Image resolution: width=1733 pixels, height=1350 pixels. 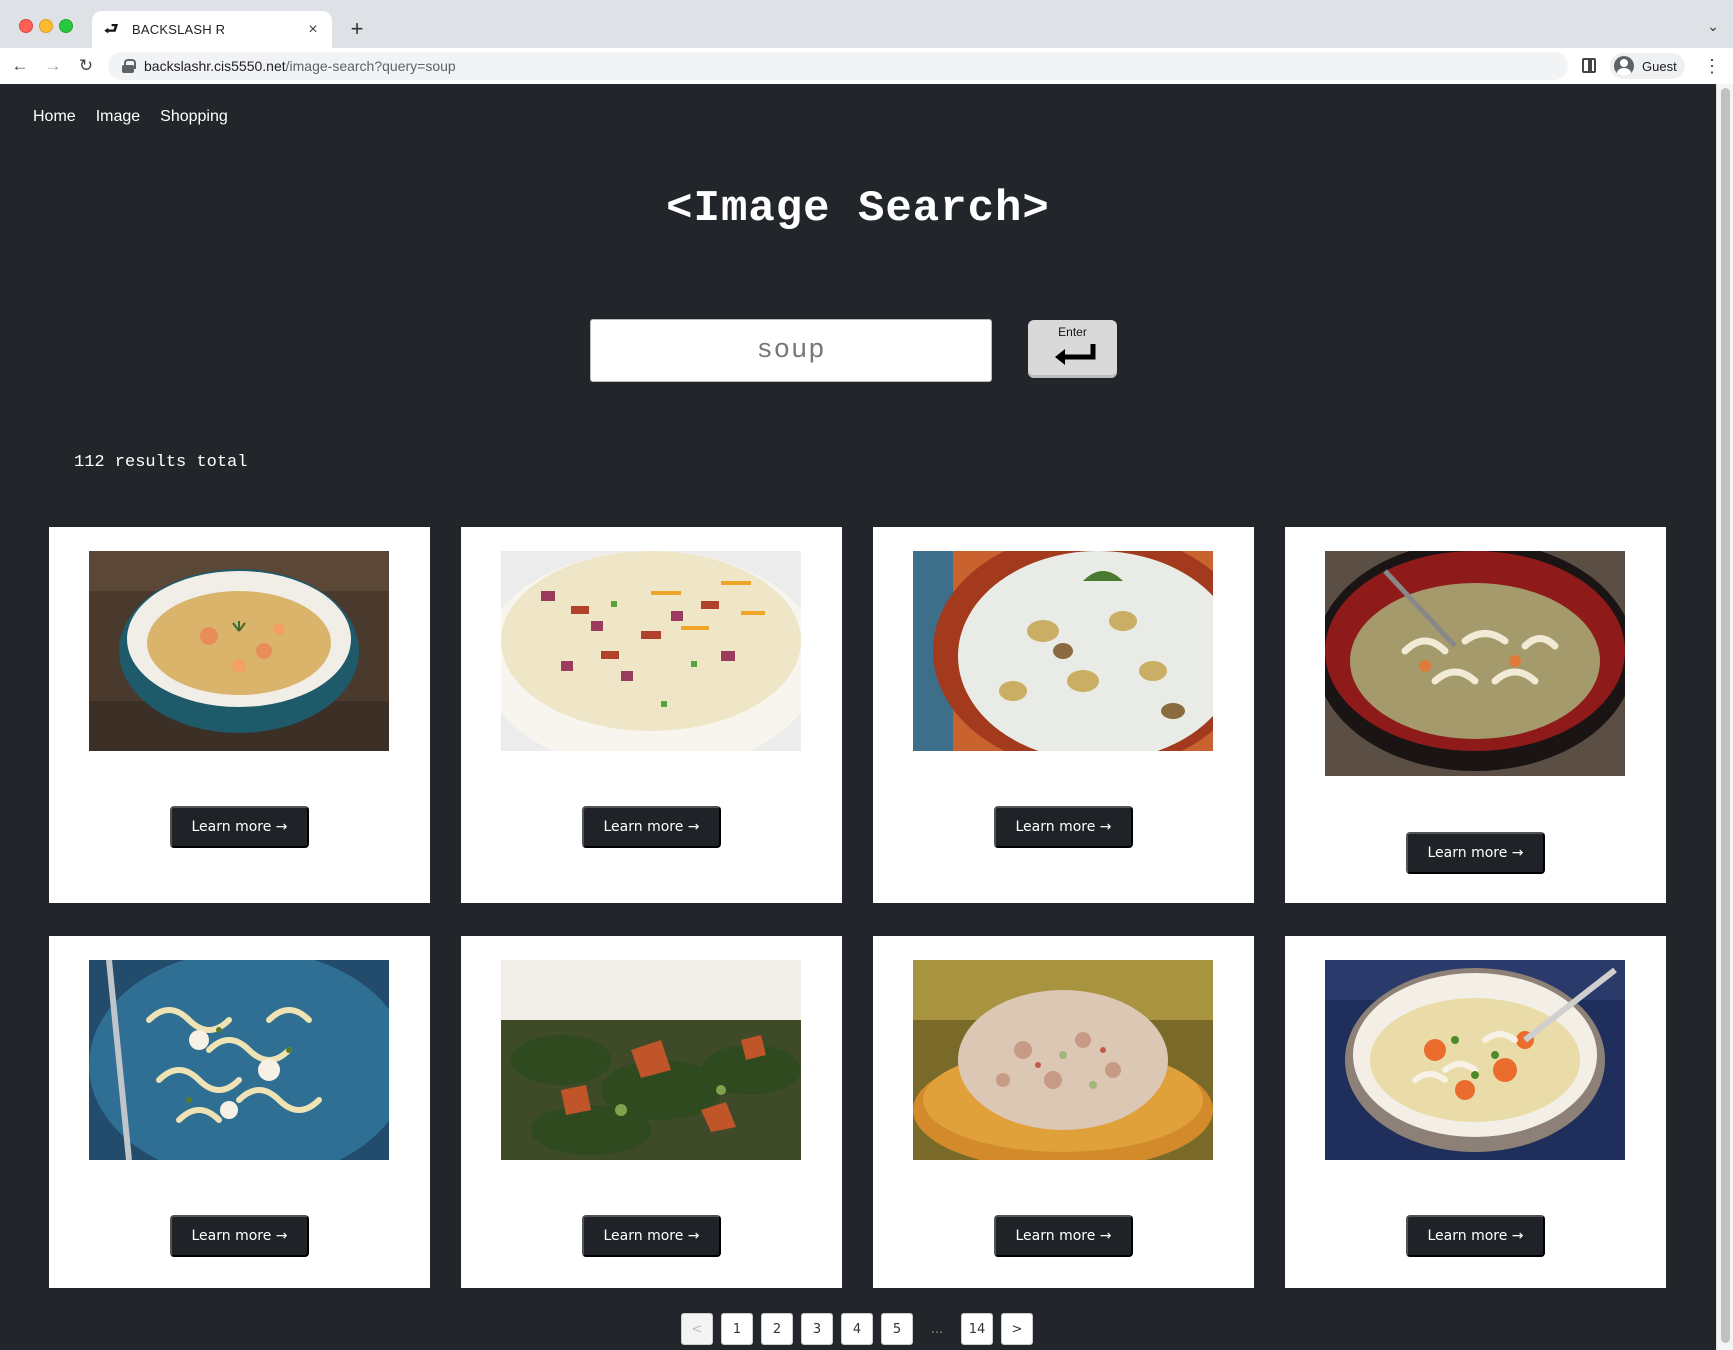 I want to click on new-tab-icon: +, so click(x=357, y=29).